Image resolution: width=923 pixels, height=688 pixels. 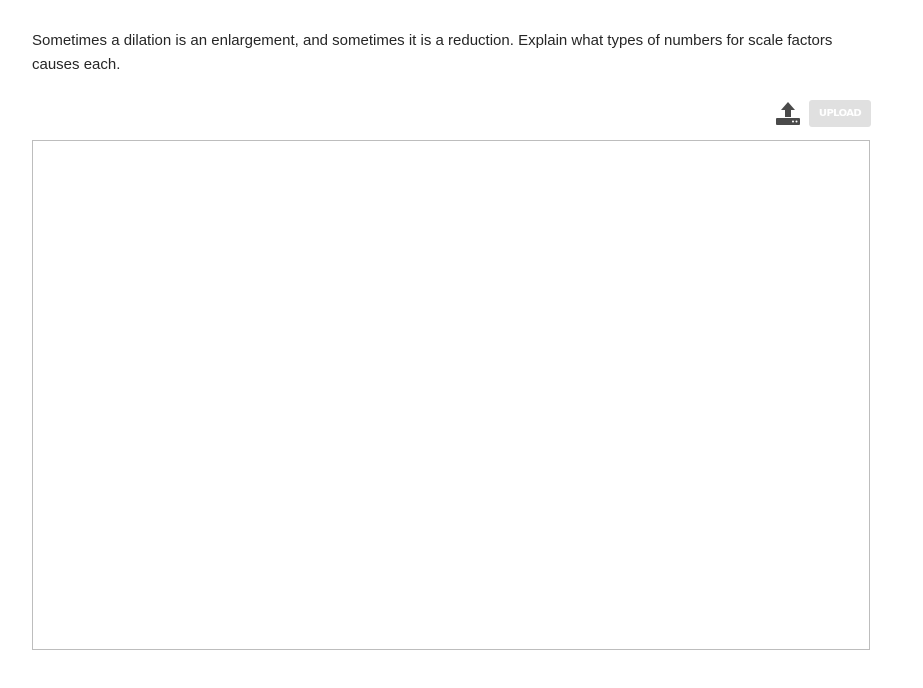 What do you see at coordinates (788, 113) in the screenshot?
I see `upload-icon` at bounding box center [788, 113].